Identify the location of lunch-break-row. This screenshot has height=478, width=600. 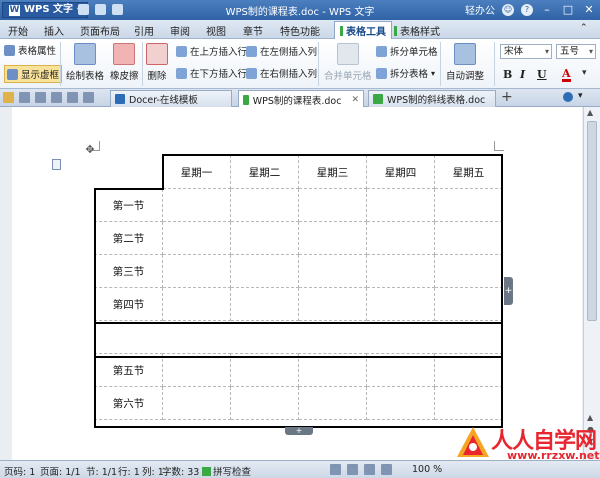
(298, 337).